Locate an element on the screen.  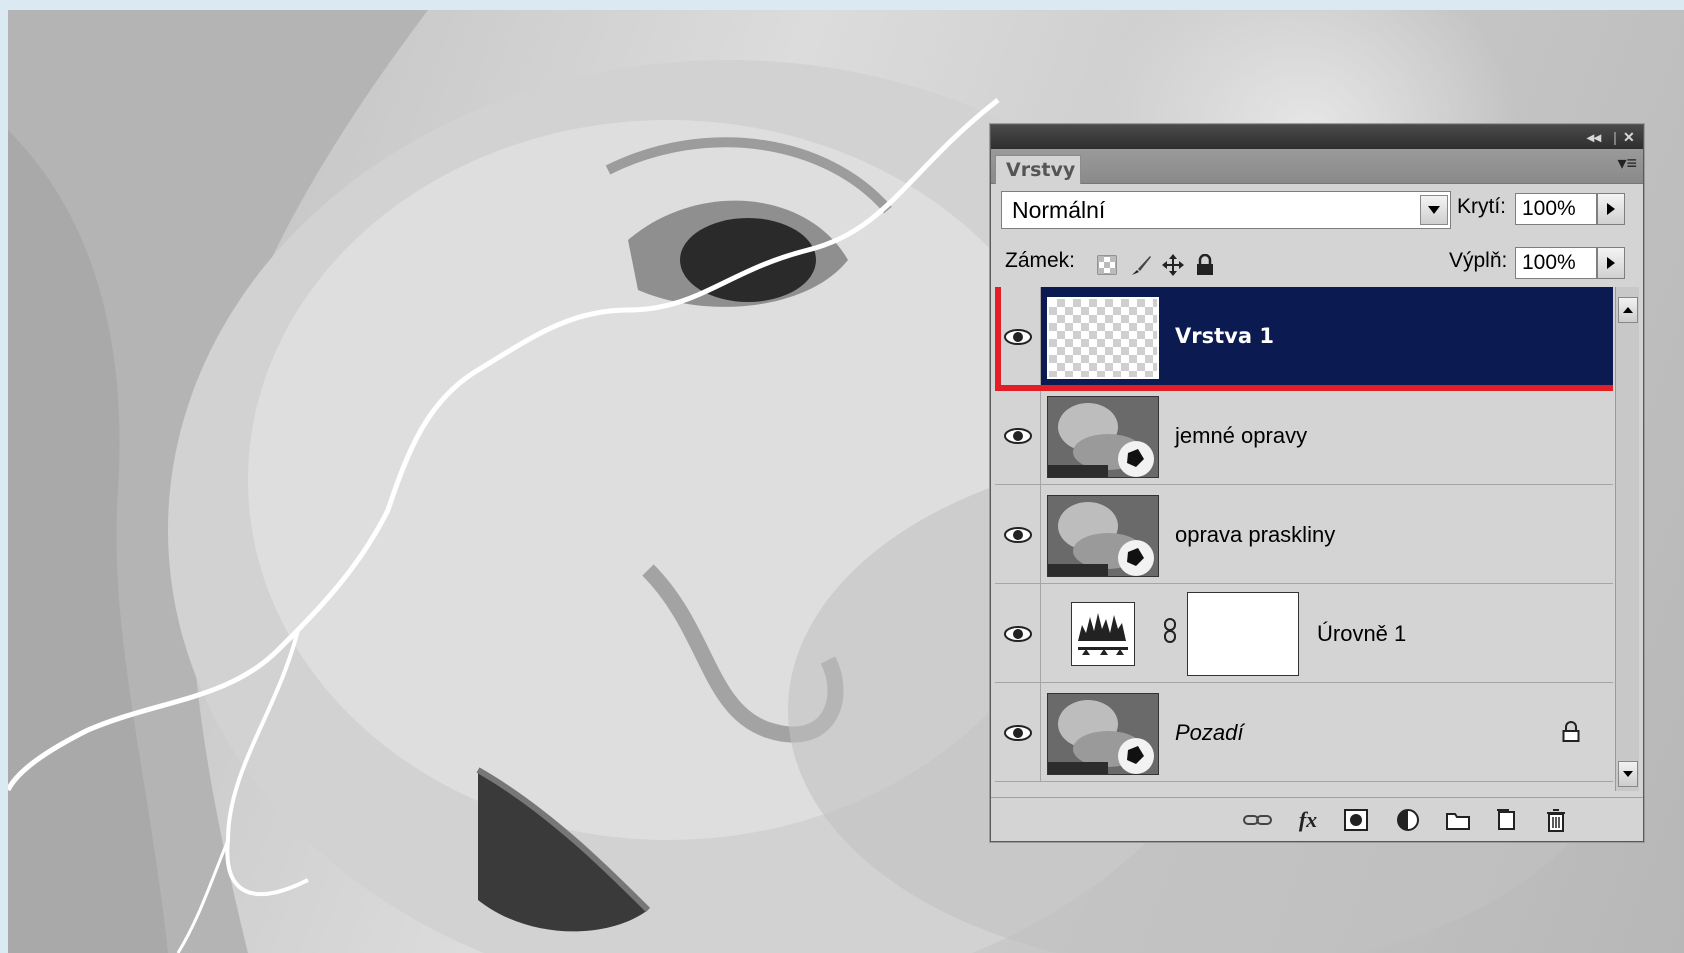
tab-layers: Vrstvy is located at coordinates (1038, 169).